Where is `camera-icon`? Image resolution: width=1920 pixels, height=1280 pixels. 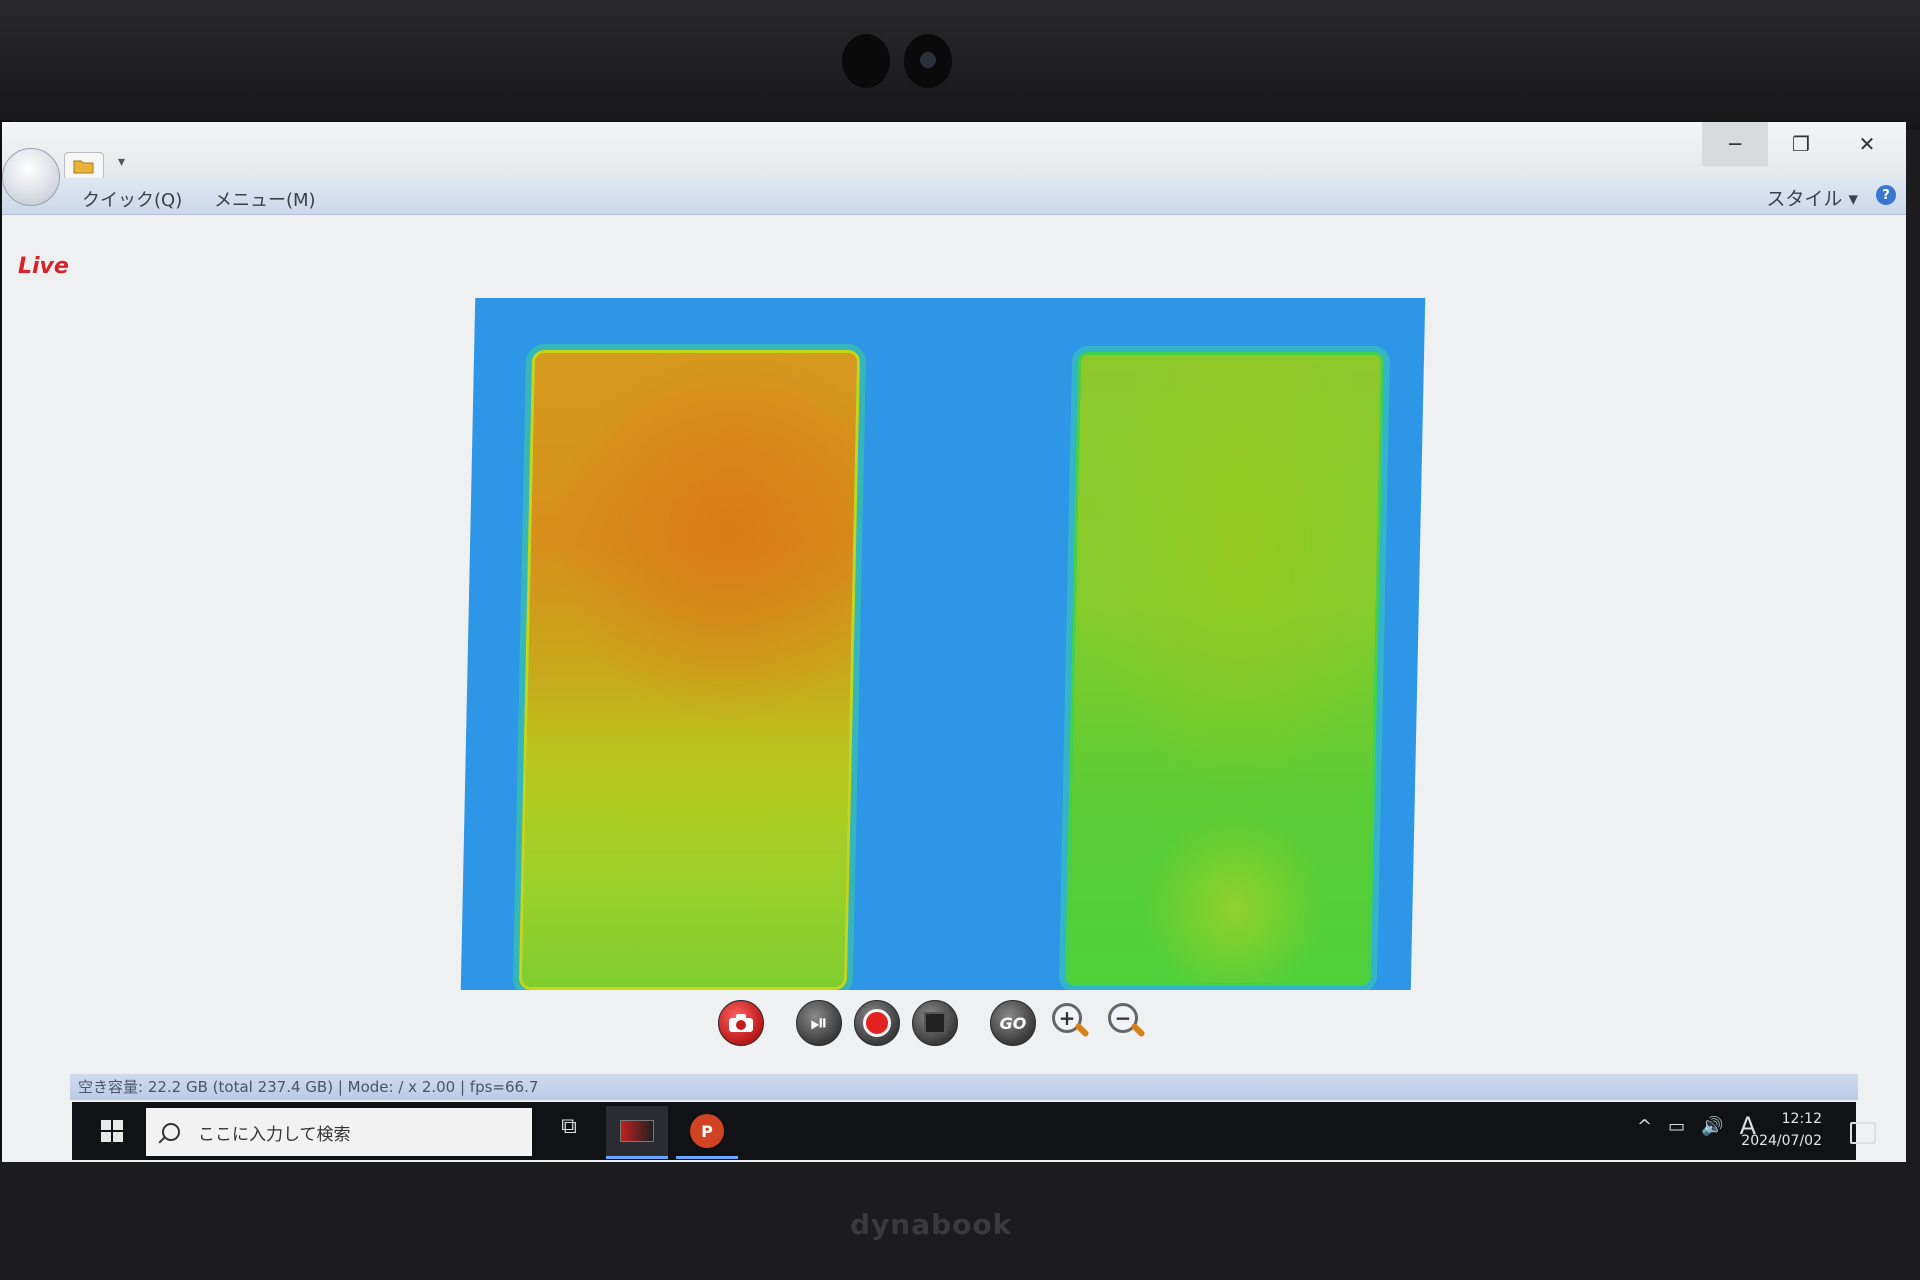 camera-icon is located at coordinates (741, 1023).